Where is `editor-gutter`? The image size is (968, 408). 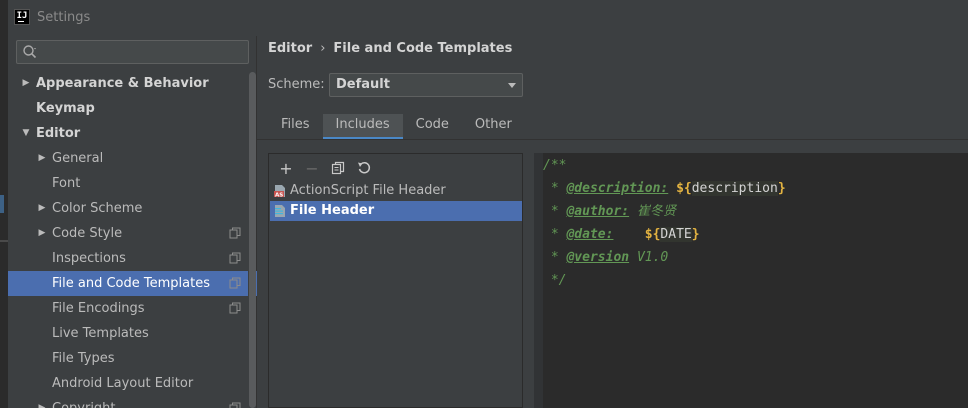
editor-gutter is located at coordinates (538, 280).